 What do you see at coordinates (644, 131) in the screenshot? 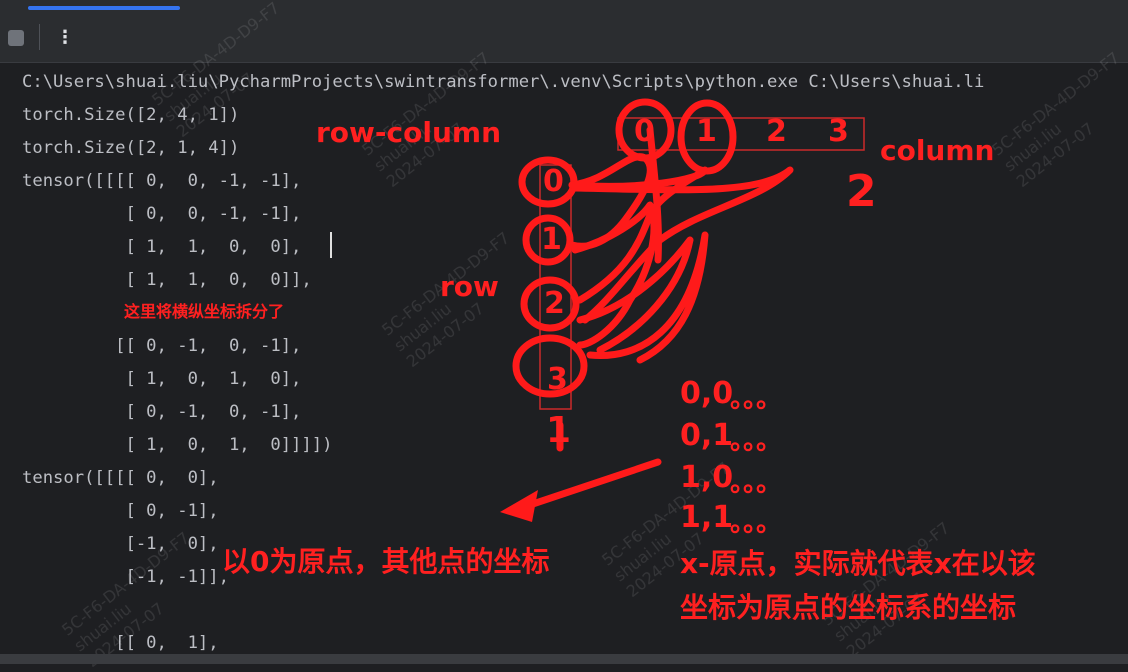
I see `col-label: 0` at bounding box center [644, 131].